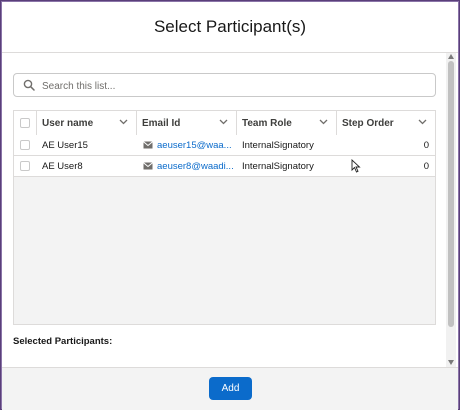  I want to click on table-header: User name Email Id Team Role Step Order, so click(224, 123).